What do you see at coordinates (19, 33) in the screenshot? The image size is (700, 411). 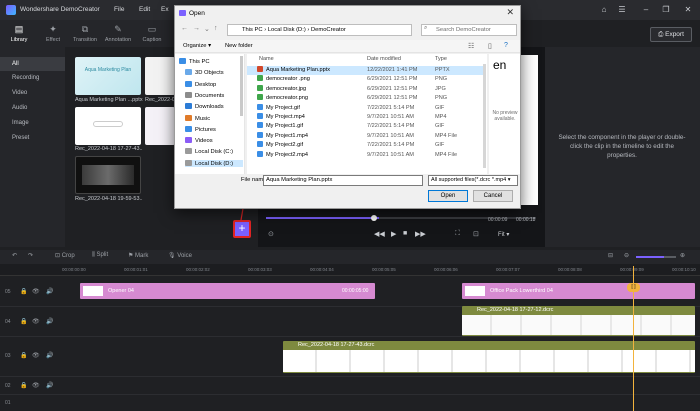 I see `tab-library: ▤ Library` at bounding box center [19, 33].